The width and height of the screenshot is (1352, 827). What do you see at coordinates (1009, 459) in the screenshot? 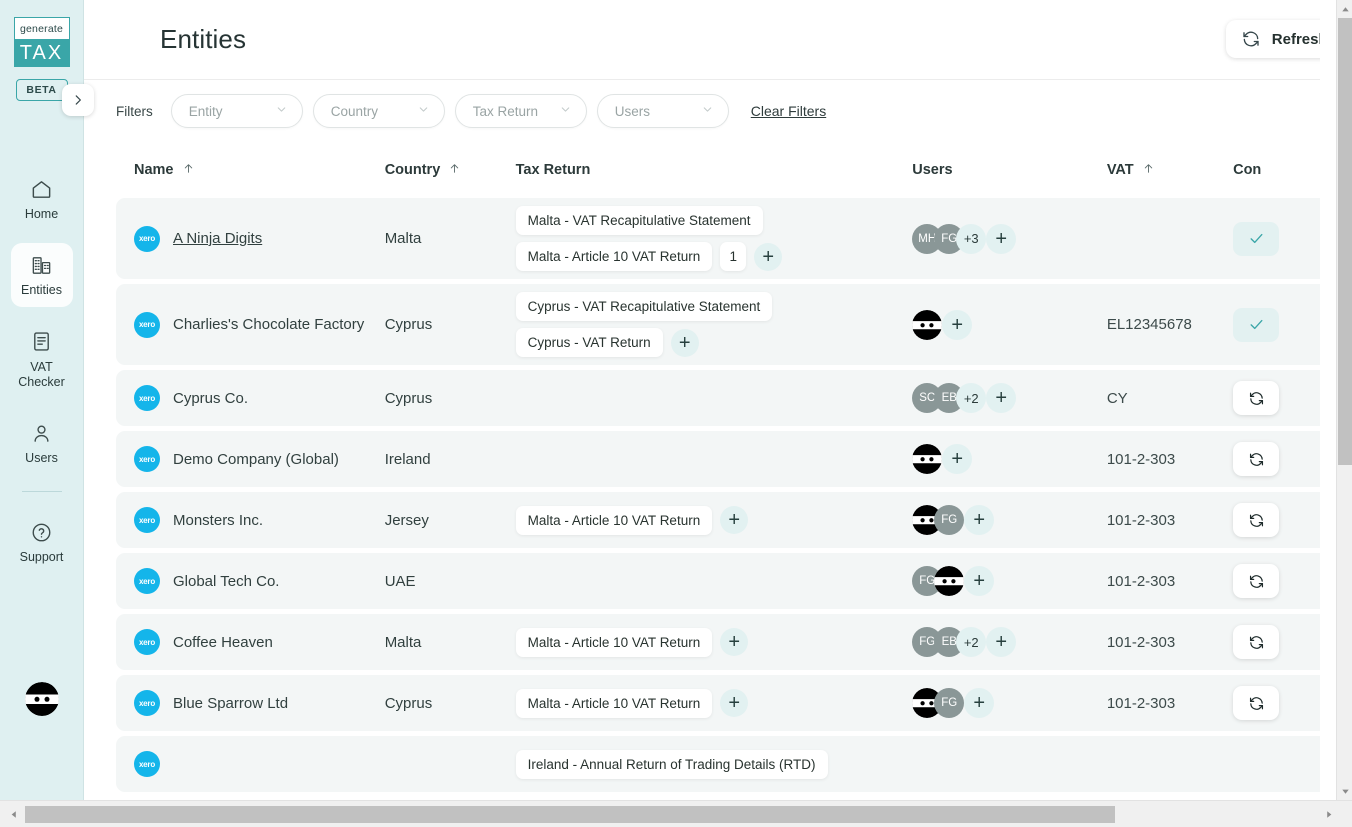
I see `cell-users: +` at bounding box center [1009, 459].